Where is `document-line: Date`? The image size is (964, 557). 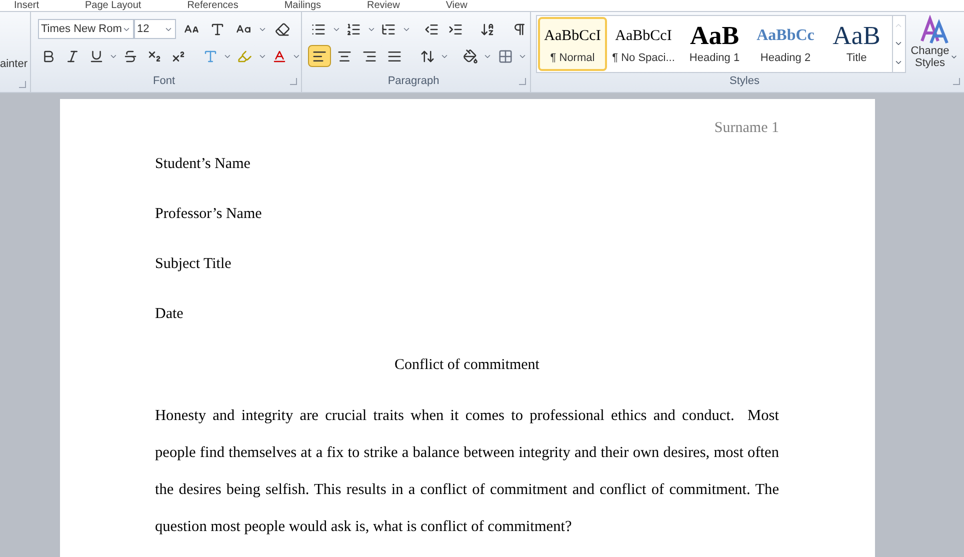
document-line: Date is located at coordinates (169, 314).